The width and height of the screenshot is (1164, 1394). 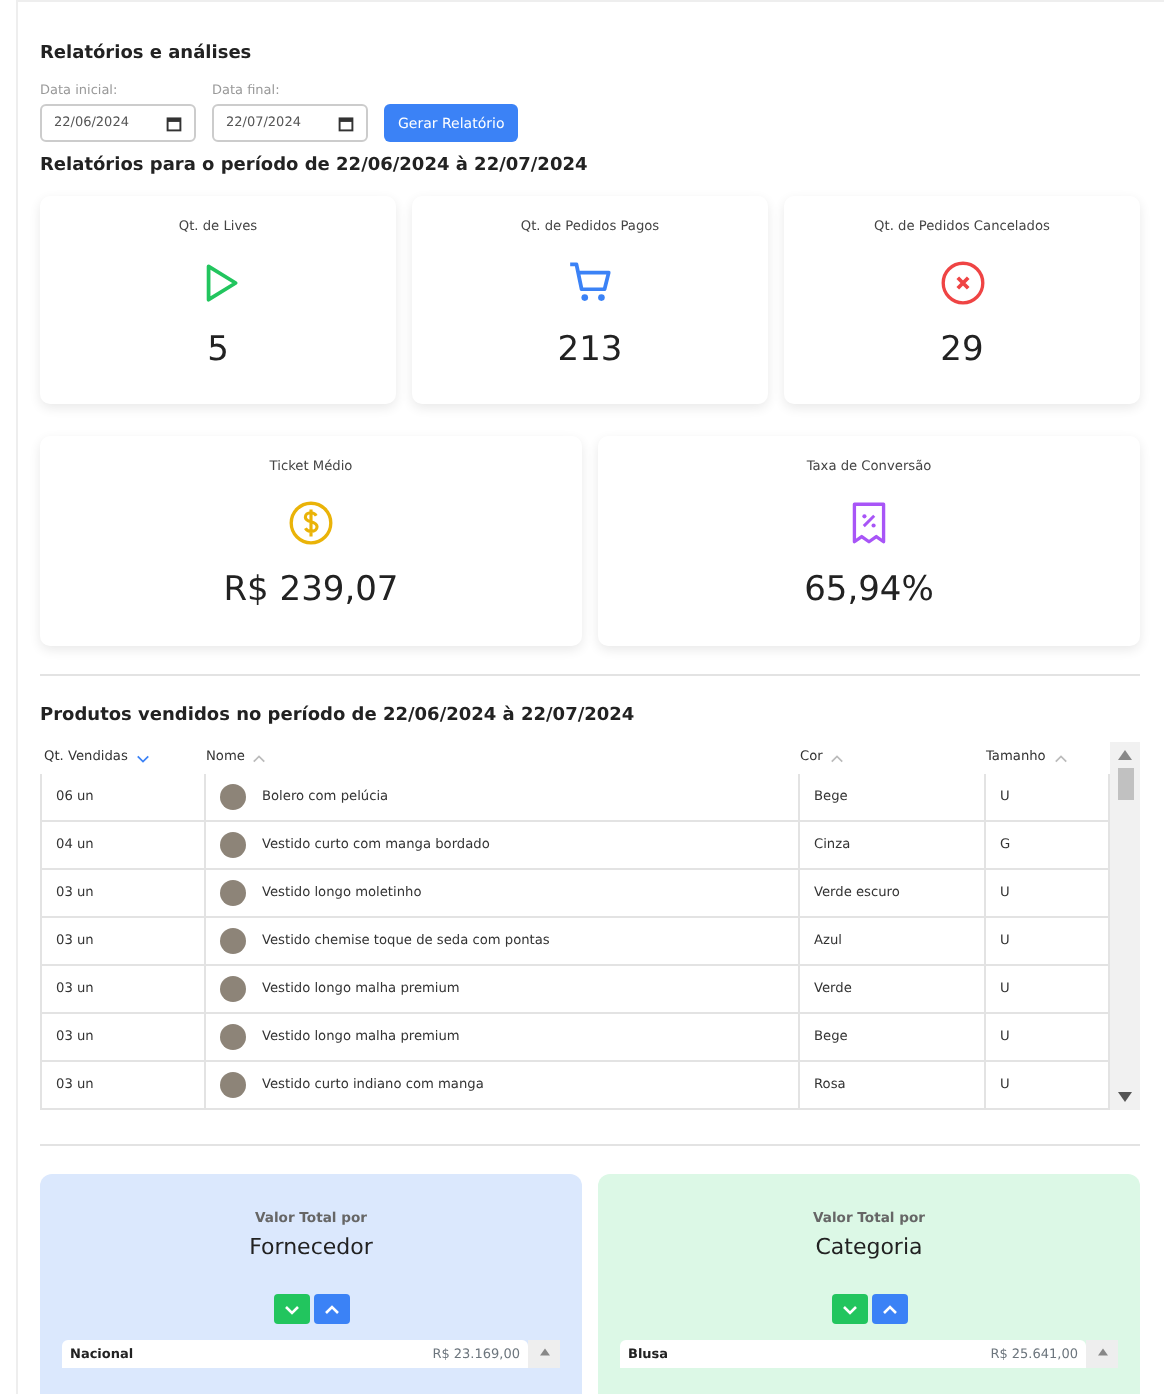 What do you see at coordinates (1125, 784) in the screenshot?
I see `scrollbar-thumb` at bounding box center [1125, 784].